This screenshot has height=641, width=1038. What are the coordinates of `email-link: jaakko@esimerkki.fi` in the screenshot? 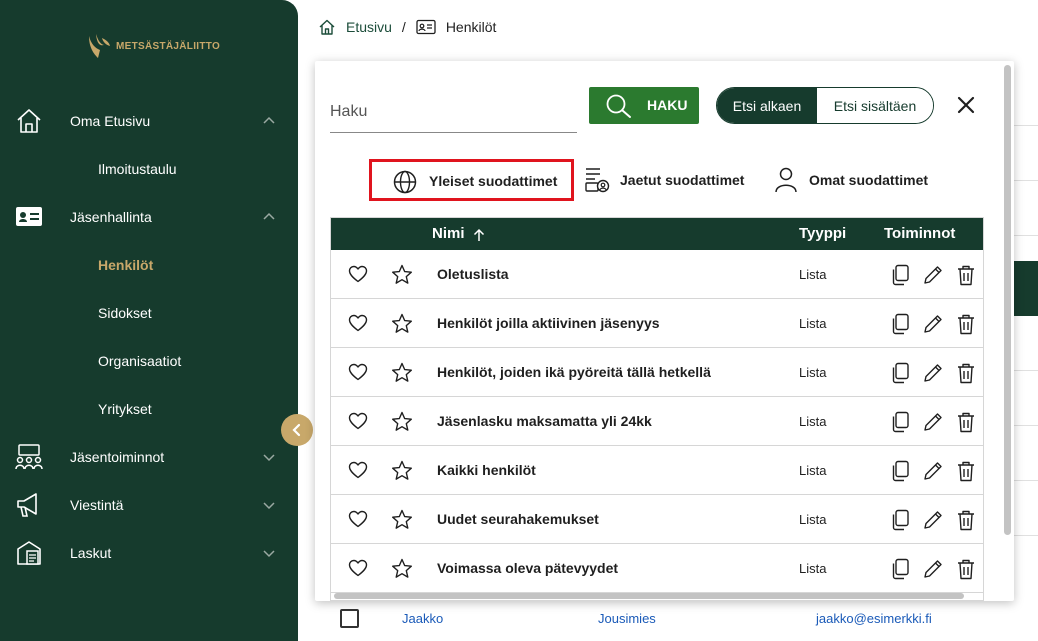 It's located at (874, 618).